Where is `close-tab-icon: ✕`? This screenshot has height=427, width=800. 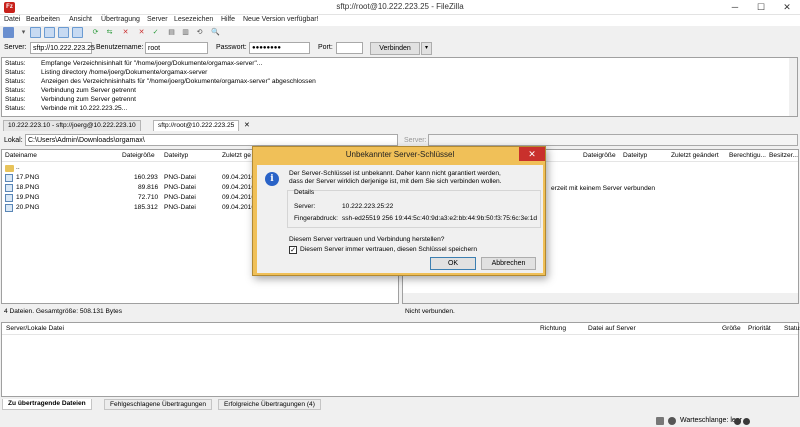
close-tab-icon: ✕ is located at coordinates (247, 125).